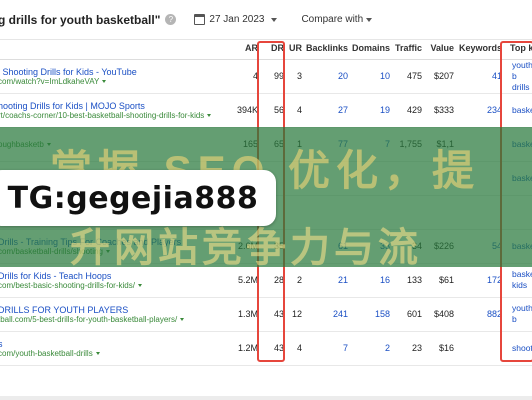 The height and width of the screenshot is (400, 532). I want to click on cell-ur: 12, so click(296, 314).